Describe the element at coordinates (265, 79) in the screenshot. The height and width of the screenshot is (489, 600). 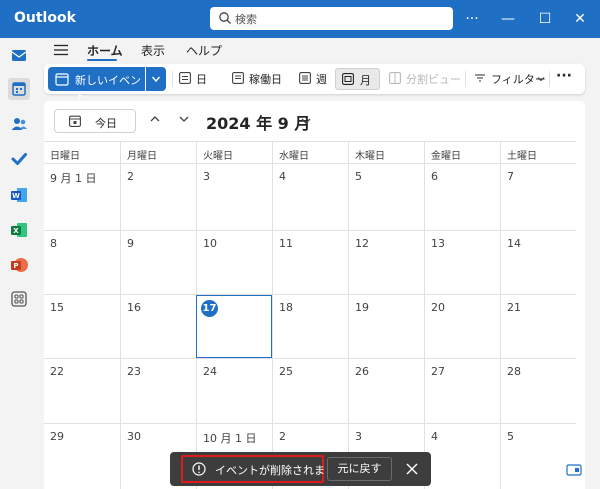
I see `work-week-label: 稼働日` at that location.